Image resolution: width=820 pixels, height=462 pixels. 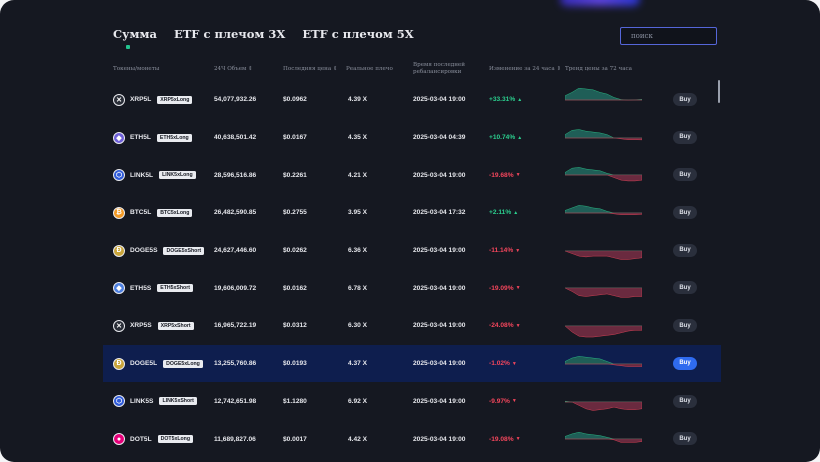 I want to click on tab-sum: Сумма, so click(x=135, y=38).